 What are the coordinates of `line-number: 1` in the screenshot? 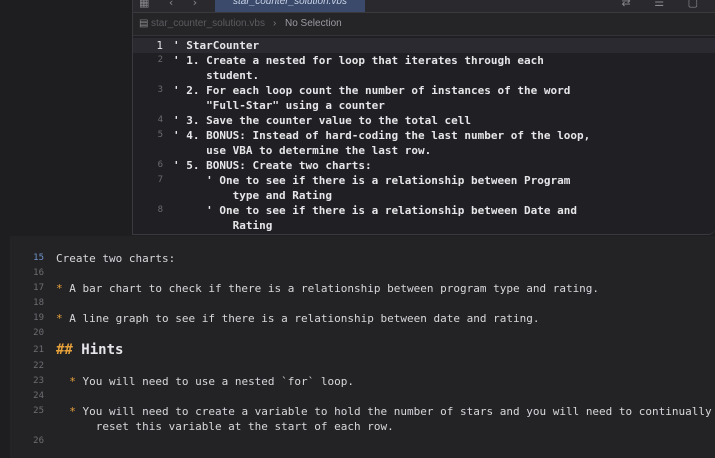 It's located at (159, 45).